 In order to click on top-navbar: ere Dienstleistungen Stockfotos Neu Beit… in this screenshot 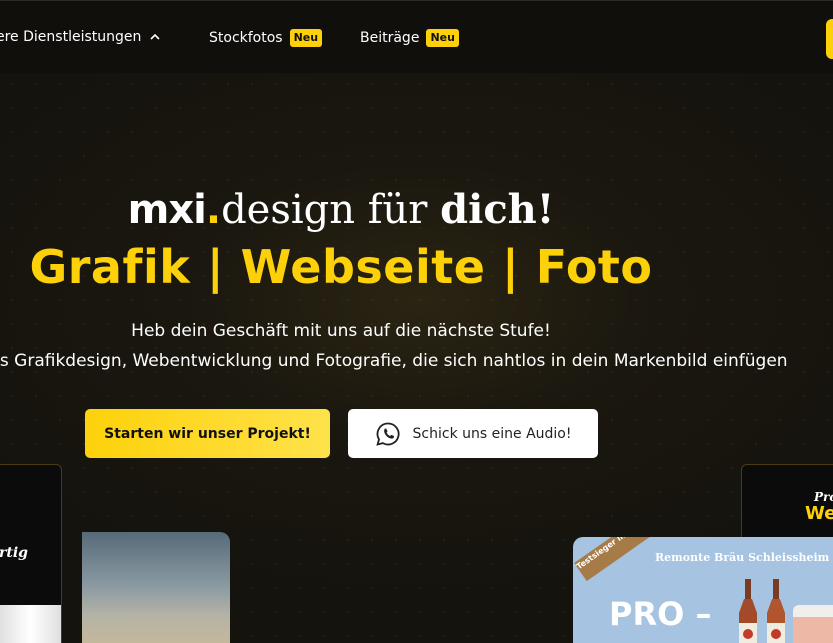, I will do `click(416, 36)`.